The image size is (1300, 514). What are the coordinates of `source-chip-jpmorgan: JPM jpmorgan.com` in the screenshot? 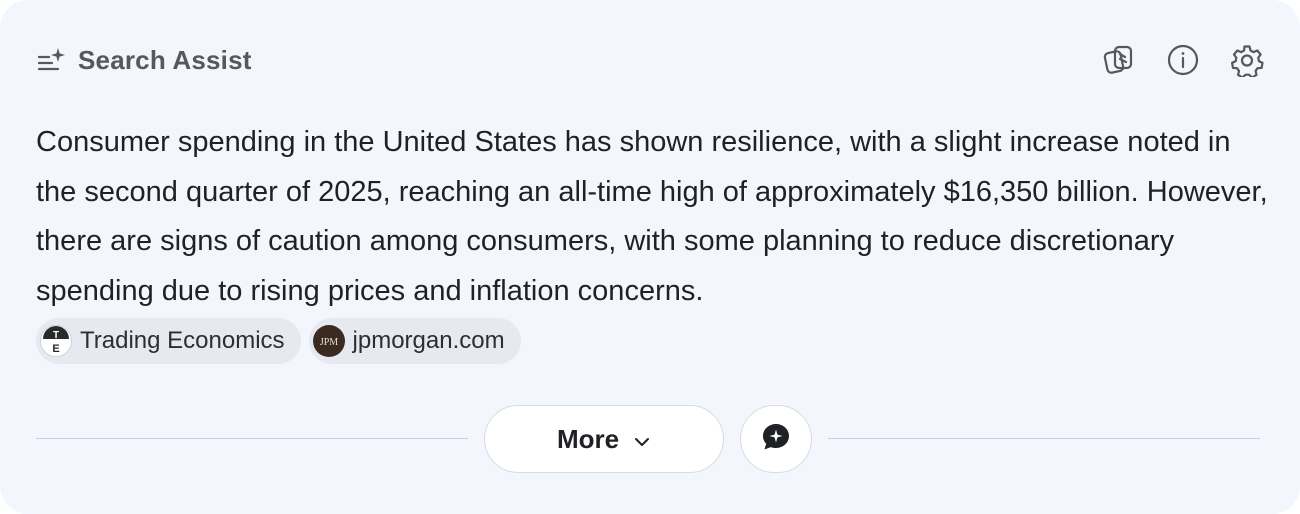 It's located at (414, 341).